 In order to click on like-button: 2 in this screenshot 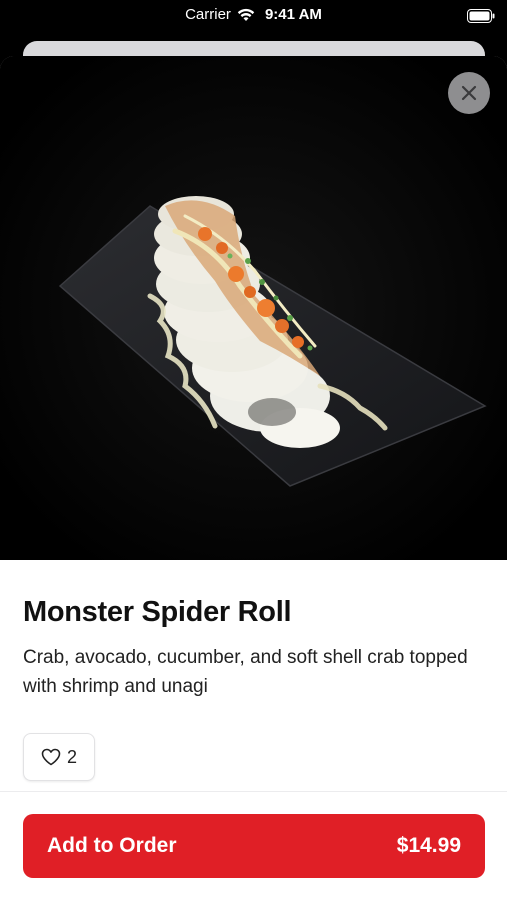, I will do `click(59, 757)`.